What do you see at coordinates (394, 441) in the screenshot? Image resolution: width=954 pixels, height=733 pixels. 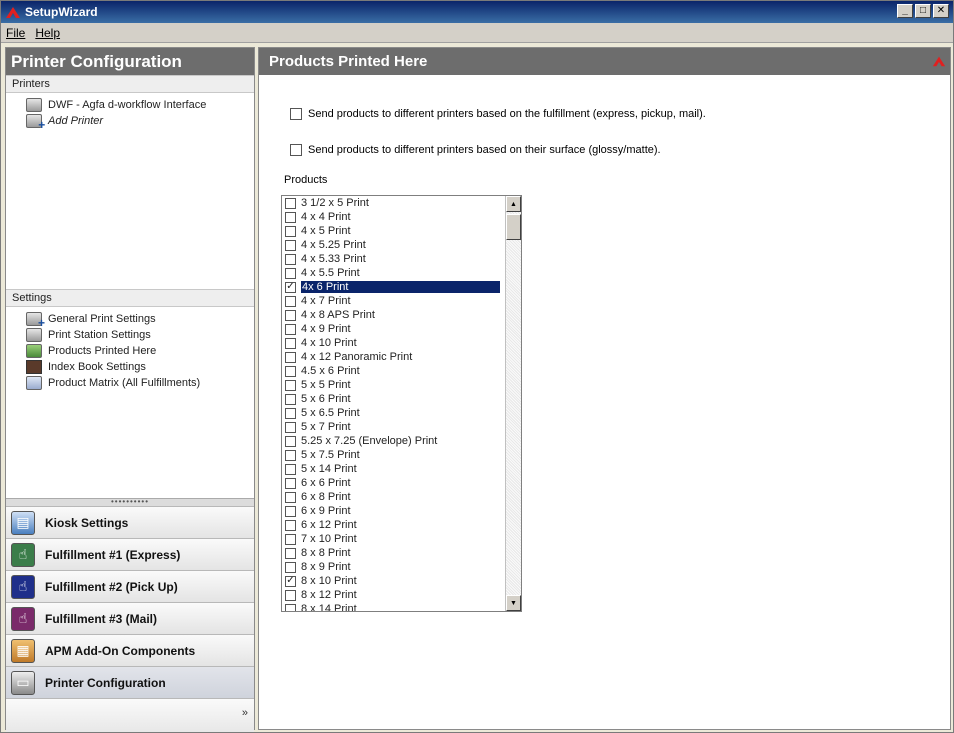 I see `product-row: 5.25 x 7.25 (Envelope) Print` at bounding box center [394, 441].